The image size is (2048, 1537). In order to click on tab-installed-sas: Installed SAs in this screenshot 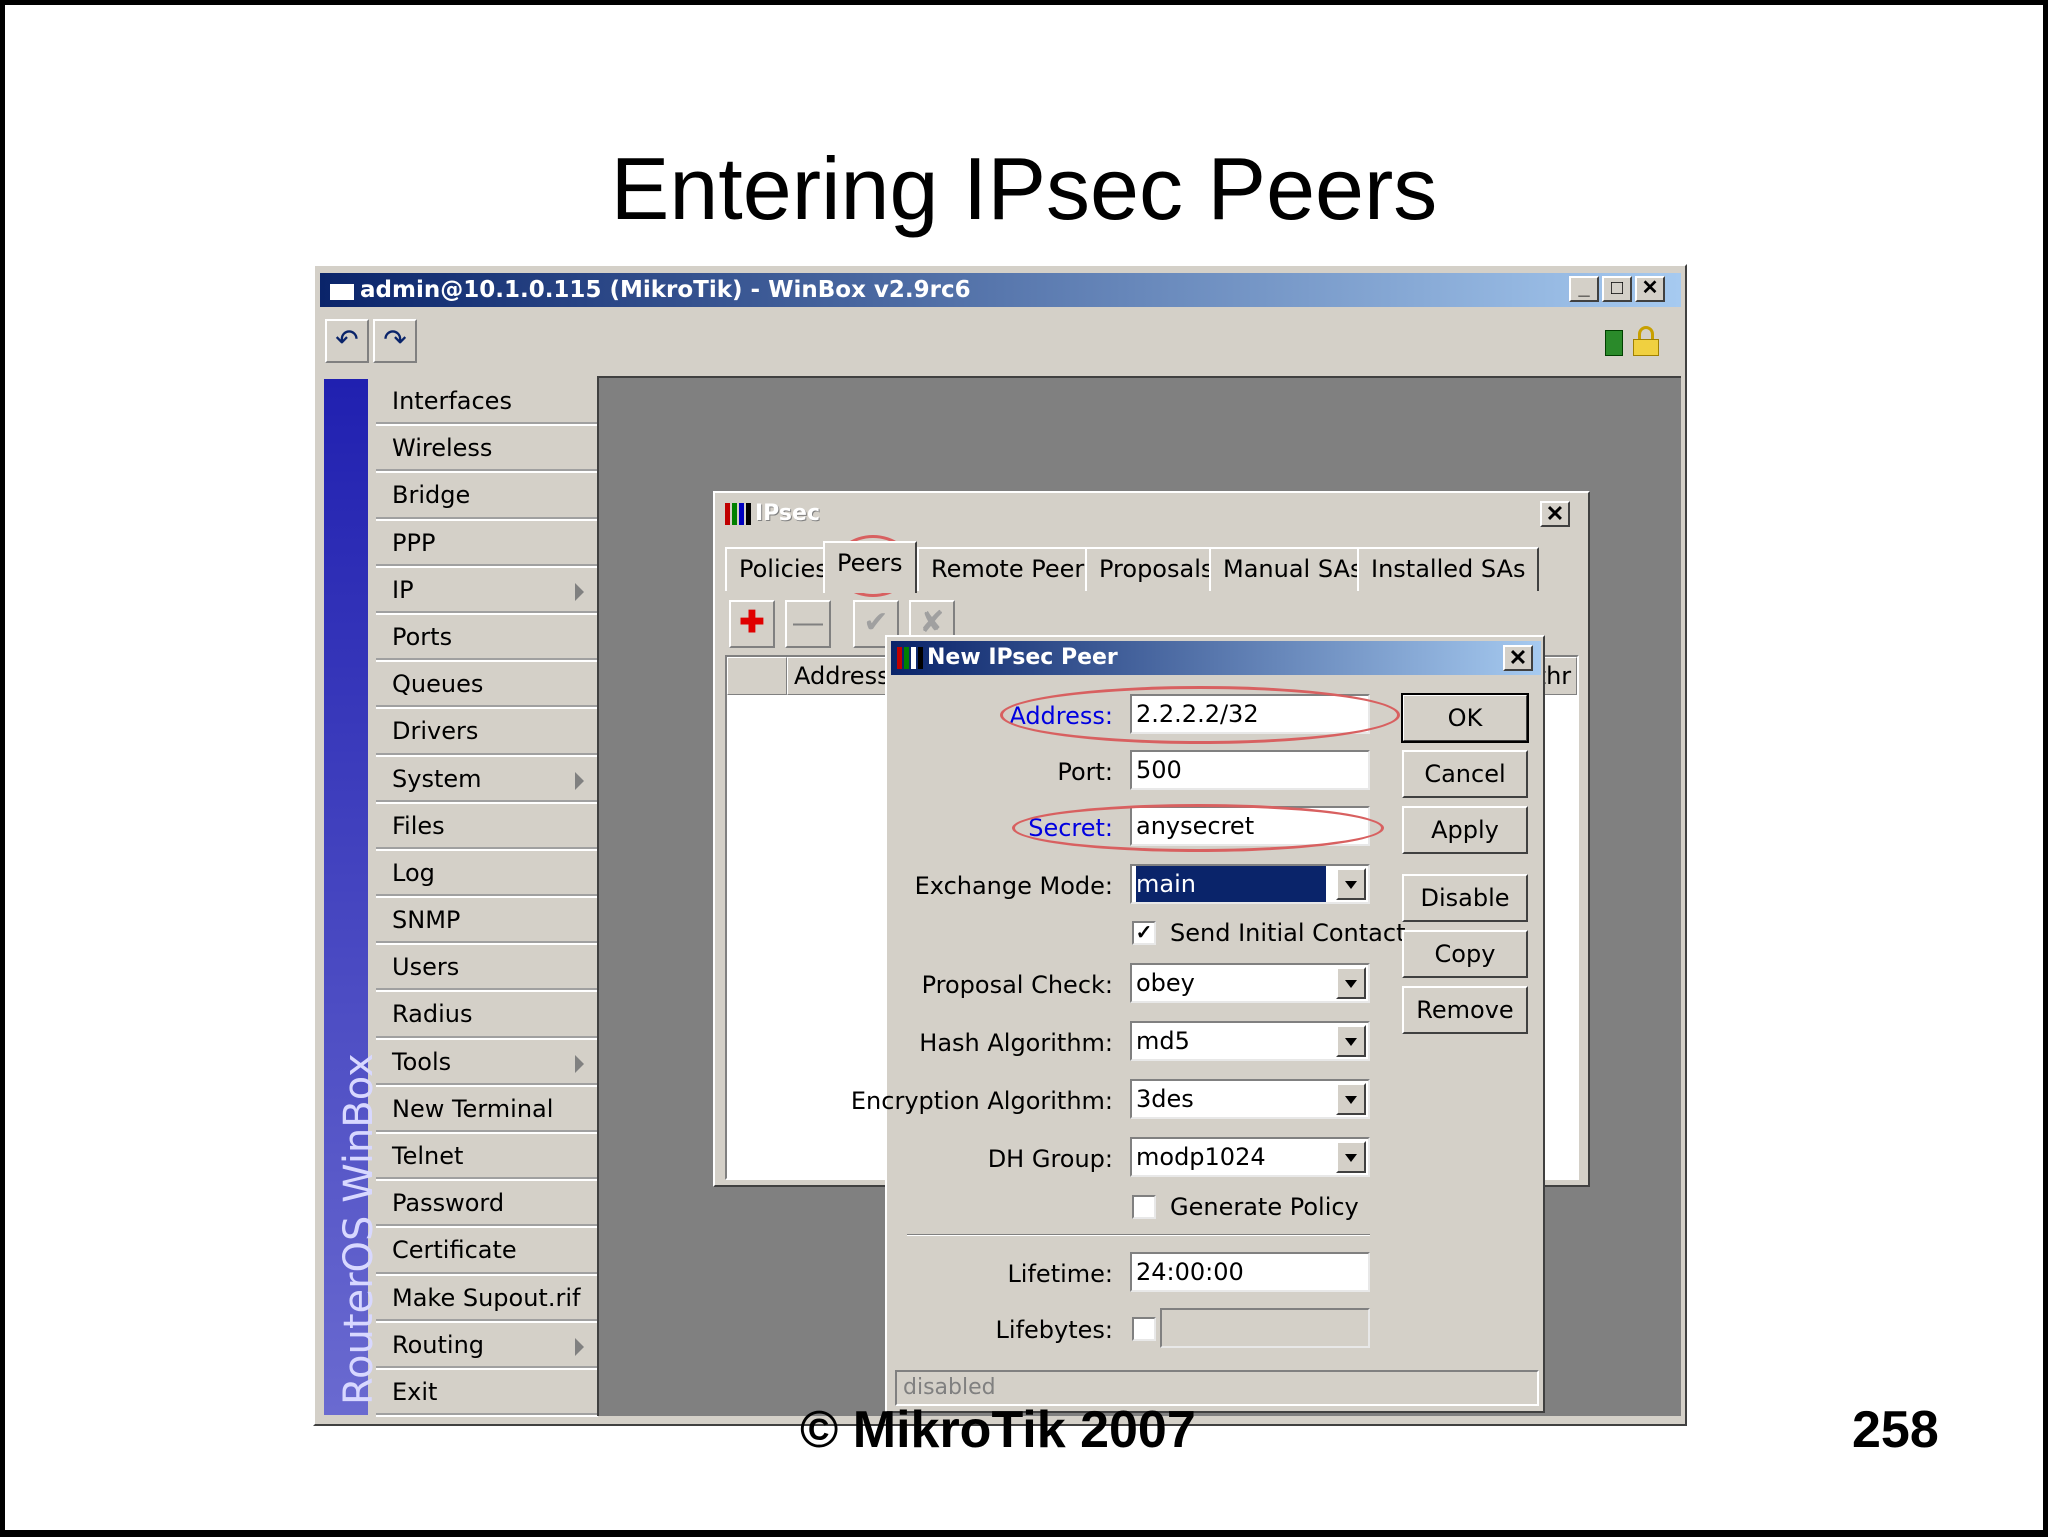, I will do `click(1448, 569)`.